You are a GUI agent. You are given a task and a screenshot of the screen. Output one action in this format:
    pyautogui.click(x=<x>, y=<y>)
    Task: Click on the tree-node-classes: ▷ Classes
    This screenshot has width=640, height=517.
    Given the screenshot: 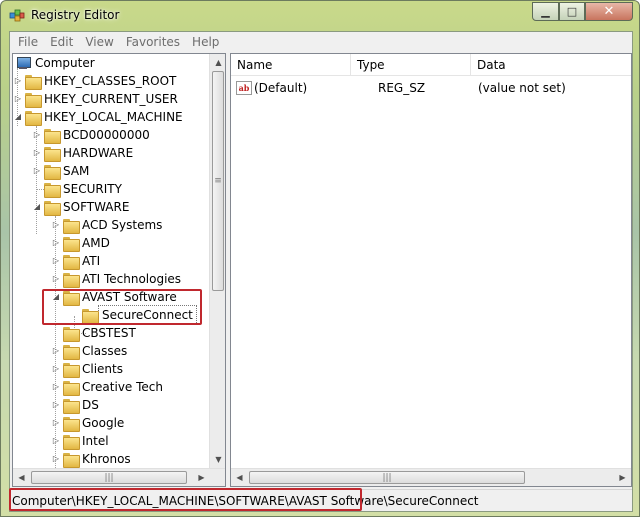 What is the action you would take?
    pyautogui.click(x=89, y=351)
    